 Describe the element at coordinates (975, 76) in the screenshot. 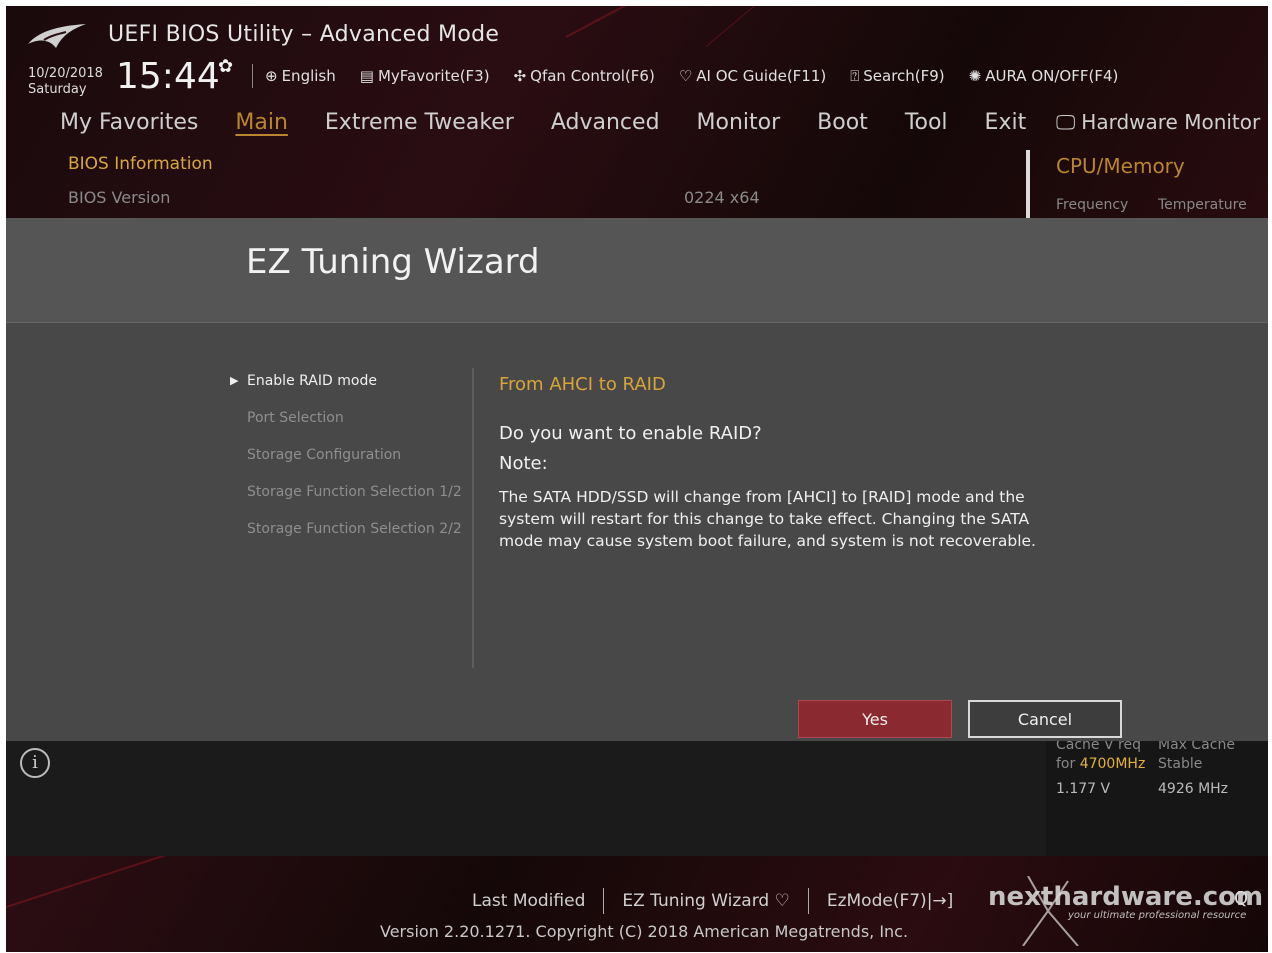

I see `aura-light-icon: ✺` at that location.